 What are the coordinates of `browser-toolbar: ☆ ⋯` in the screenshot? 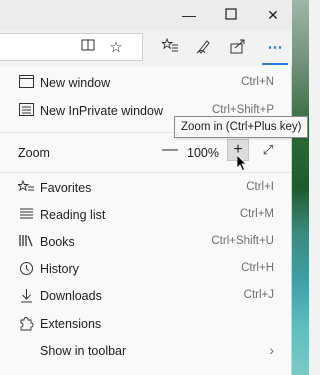 It's located at (146, 48).